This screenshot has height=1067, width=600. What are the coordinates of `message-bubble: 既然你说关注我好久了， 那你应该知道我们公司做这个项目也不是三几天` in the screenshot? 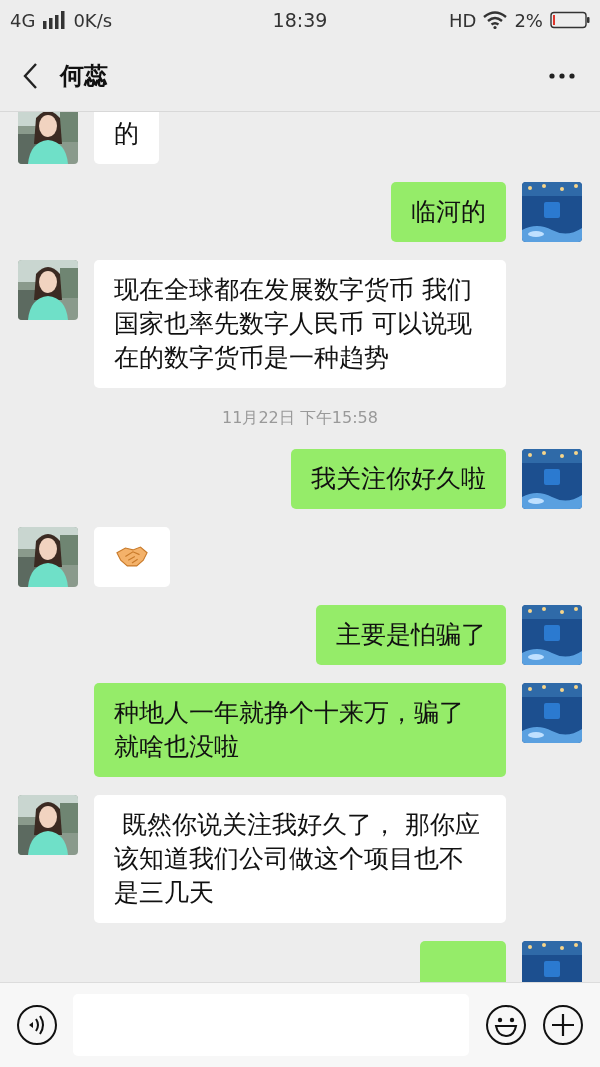 It's located at (300, 859).